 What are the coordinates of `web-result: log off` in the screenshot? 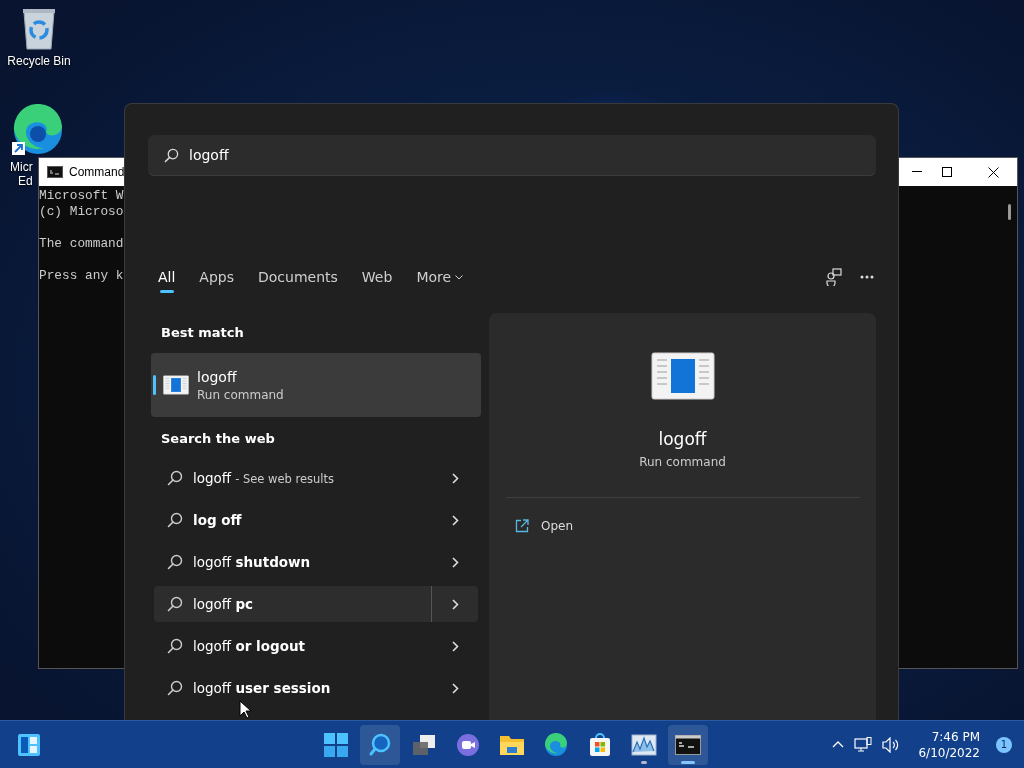 It's located at (316, 520).